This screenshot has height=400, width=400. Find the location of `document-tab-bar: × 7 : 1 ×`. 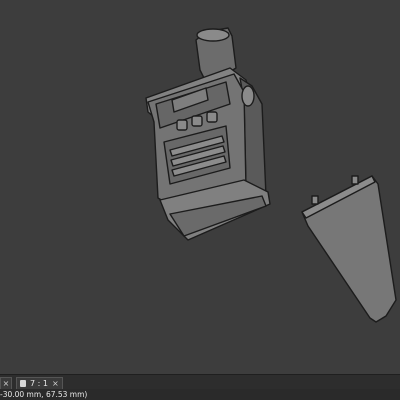

document-tab-bar: × 7 : 1 × is located at coordinates (200, 382).